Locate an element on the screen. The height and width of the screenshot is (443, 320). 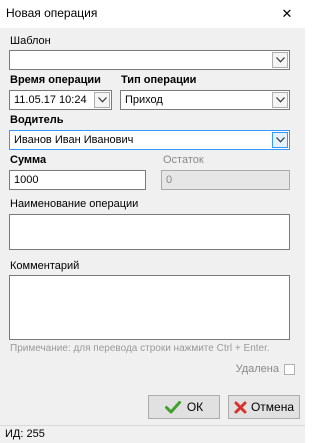
op-type-dropdown-button is located at coordinates (280, 100).